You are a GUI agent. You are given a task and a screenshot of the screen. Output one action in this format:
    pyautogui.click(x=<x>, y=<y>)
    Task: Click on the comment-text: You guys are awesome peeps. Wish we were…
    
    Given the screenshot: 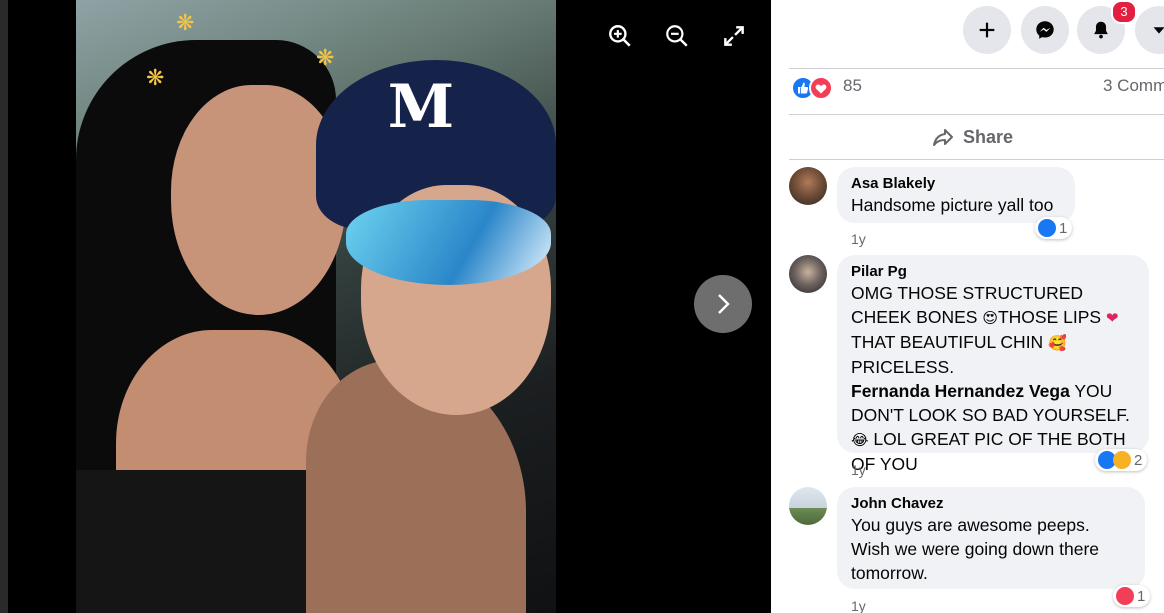 What is the action you would take?
    pyautogui.click(x=975, y=549)
    